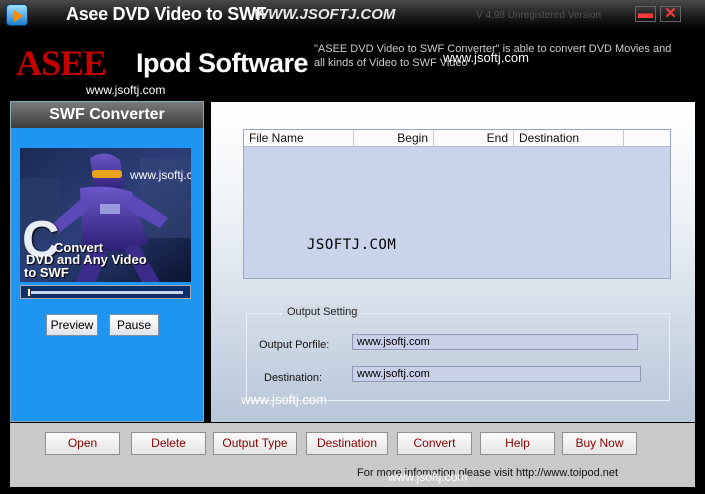 The width and height of the screenshot is (705, 494). I want to click on column-end: End, so click(474, 138).